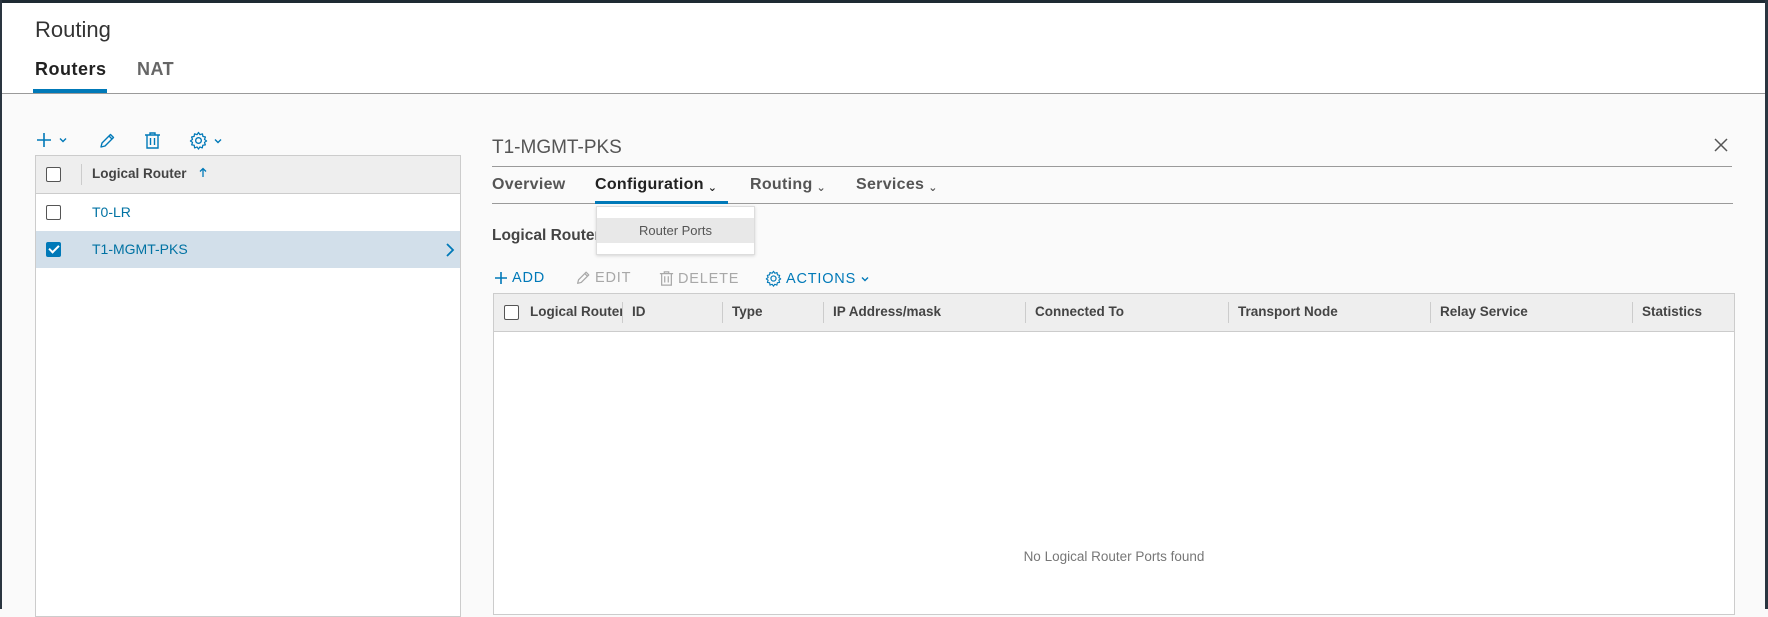  Describe the element at coordinates (781, 184) in the screenshot. I see `tab-label: Routing` at that location.